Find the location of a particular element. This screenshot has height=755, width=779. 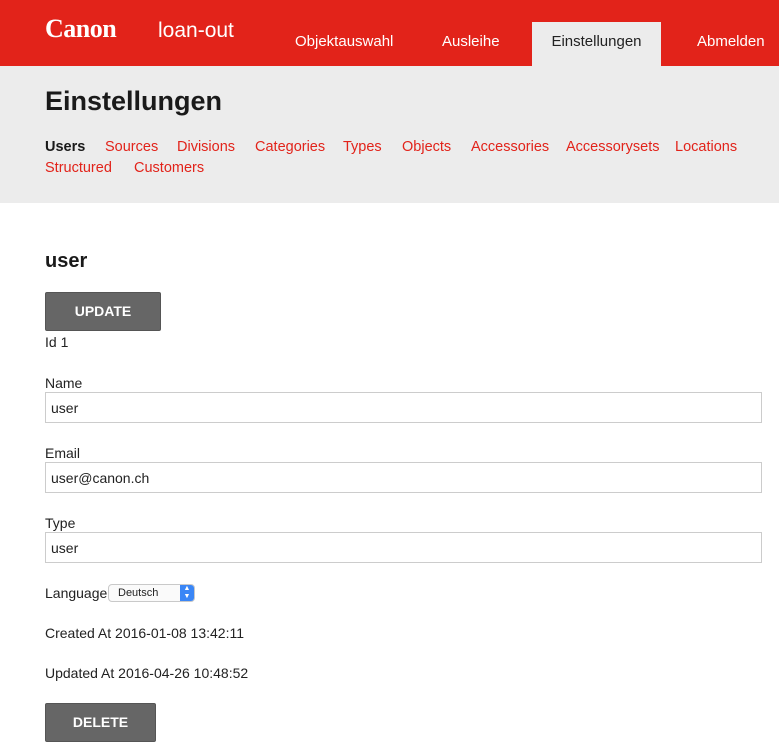

tab-locations: Locations is located at coordinates (706, 147).